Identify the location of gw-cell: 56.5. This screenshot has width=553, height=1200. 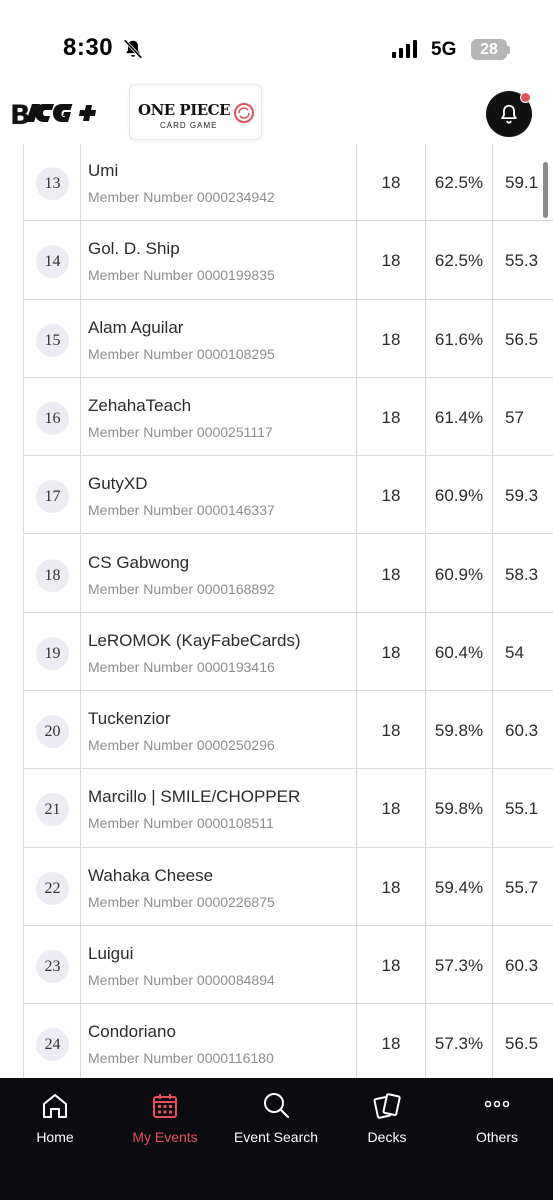
(522, 338).